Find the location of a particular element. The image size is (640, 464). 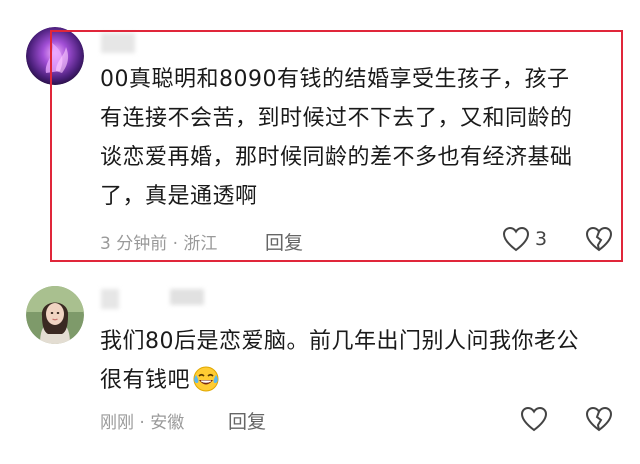

comment-text: 我们80后是恋爱脑。前几年出门别人问我你老公 很有钱吧 is located at coordinates (360, 361).